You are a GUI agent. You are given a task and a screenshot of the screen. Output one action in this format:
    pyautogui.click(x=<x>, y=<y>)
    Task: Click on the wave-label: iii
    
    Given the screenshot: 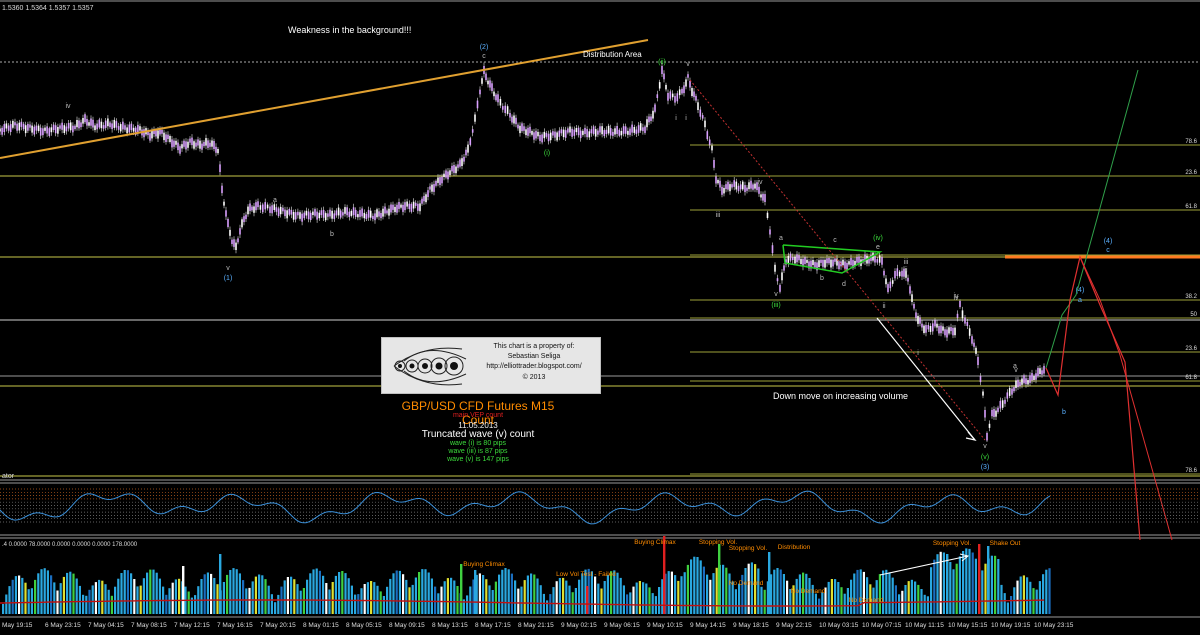 What is the action you would take?
    pyautogui.click(x=718, y=215)
    